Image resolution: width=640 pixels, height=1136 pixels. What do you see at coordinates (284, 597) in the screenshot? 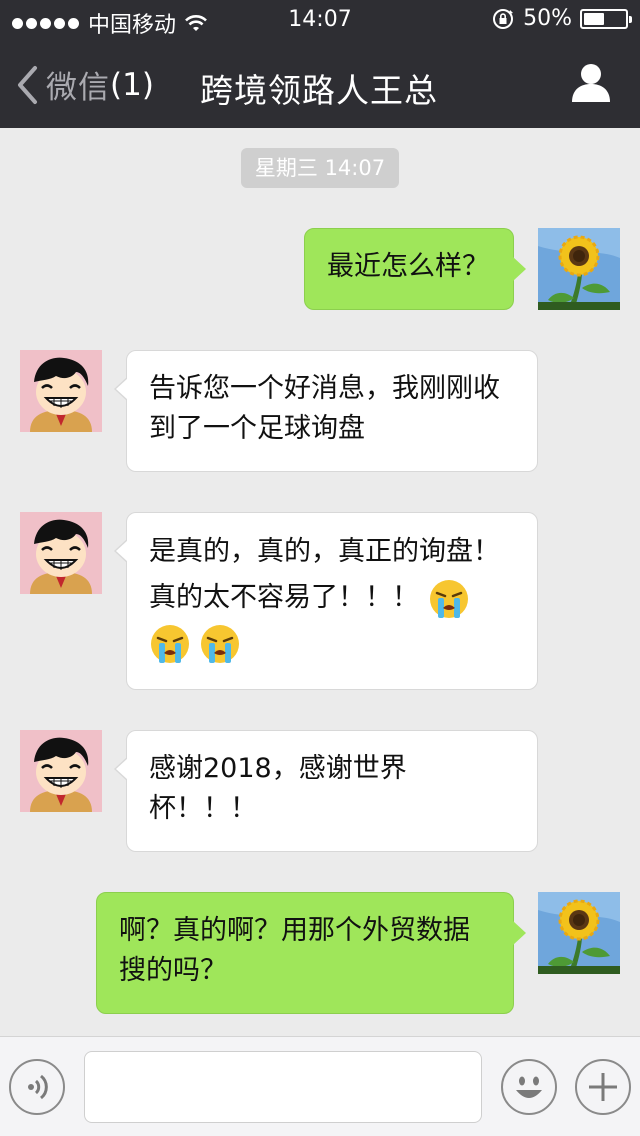
I see `message-line: 真的太不容易了！！！` at bounding box center [284, 597].